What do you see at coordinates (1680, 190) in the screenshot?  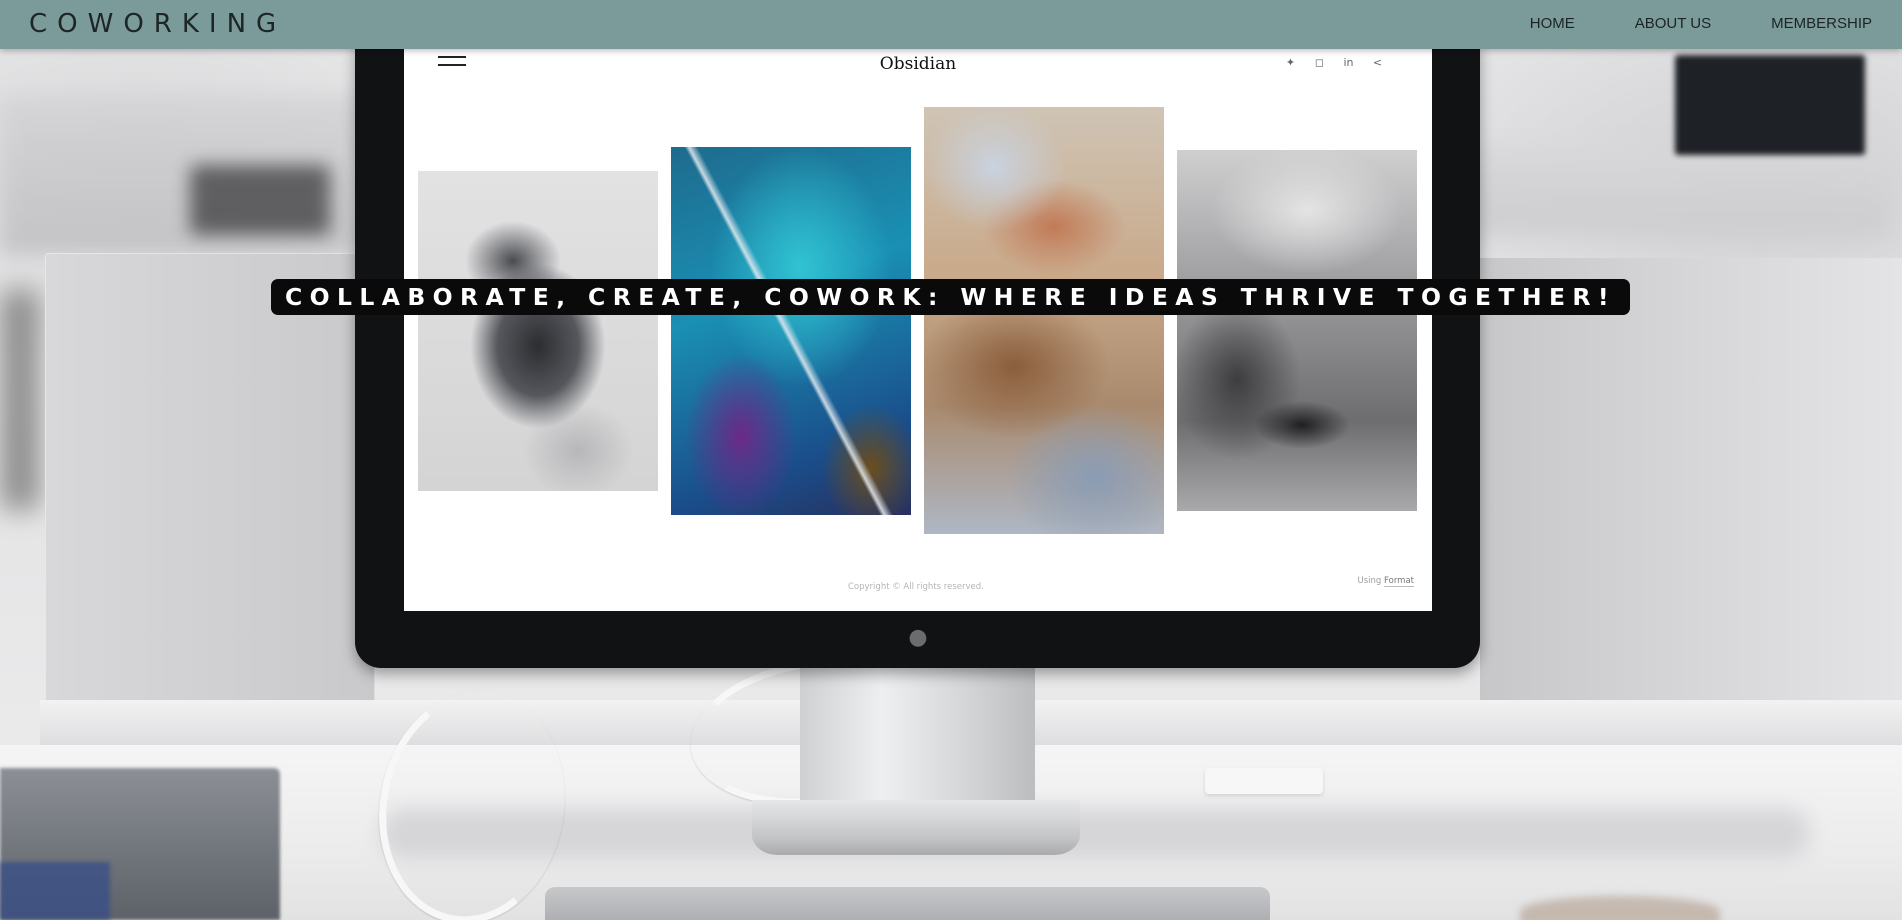 I see `background-shelf` at bounding box center [1680, 190].